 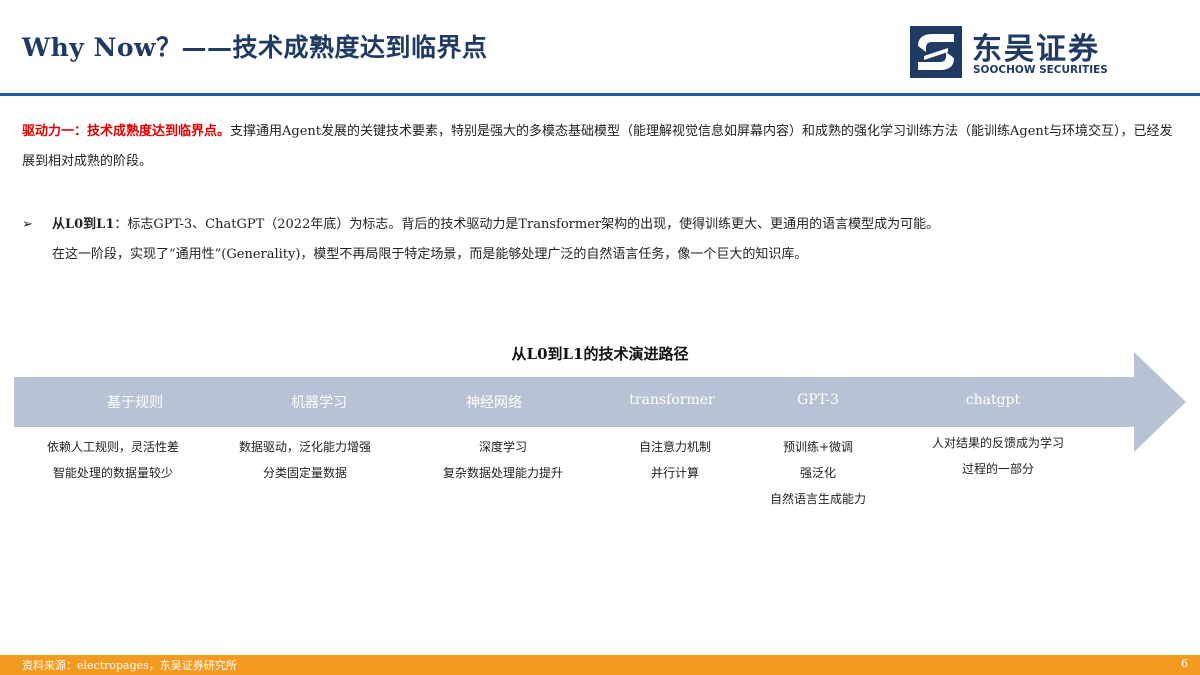 What do you see at coordinates (600, 665) in the screenshot?
I see `footer-bar: 资料来源：electropages，东吴证券研究所 6` at bounding box center [600, 665].